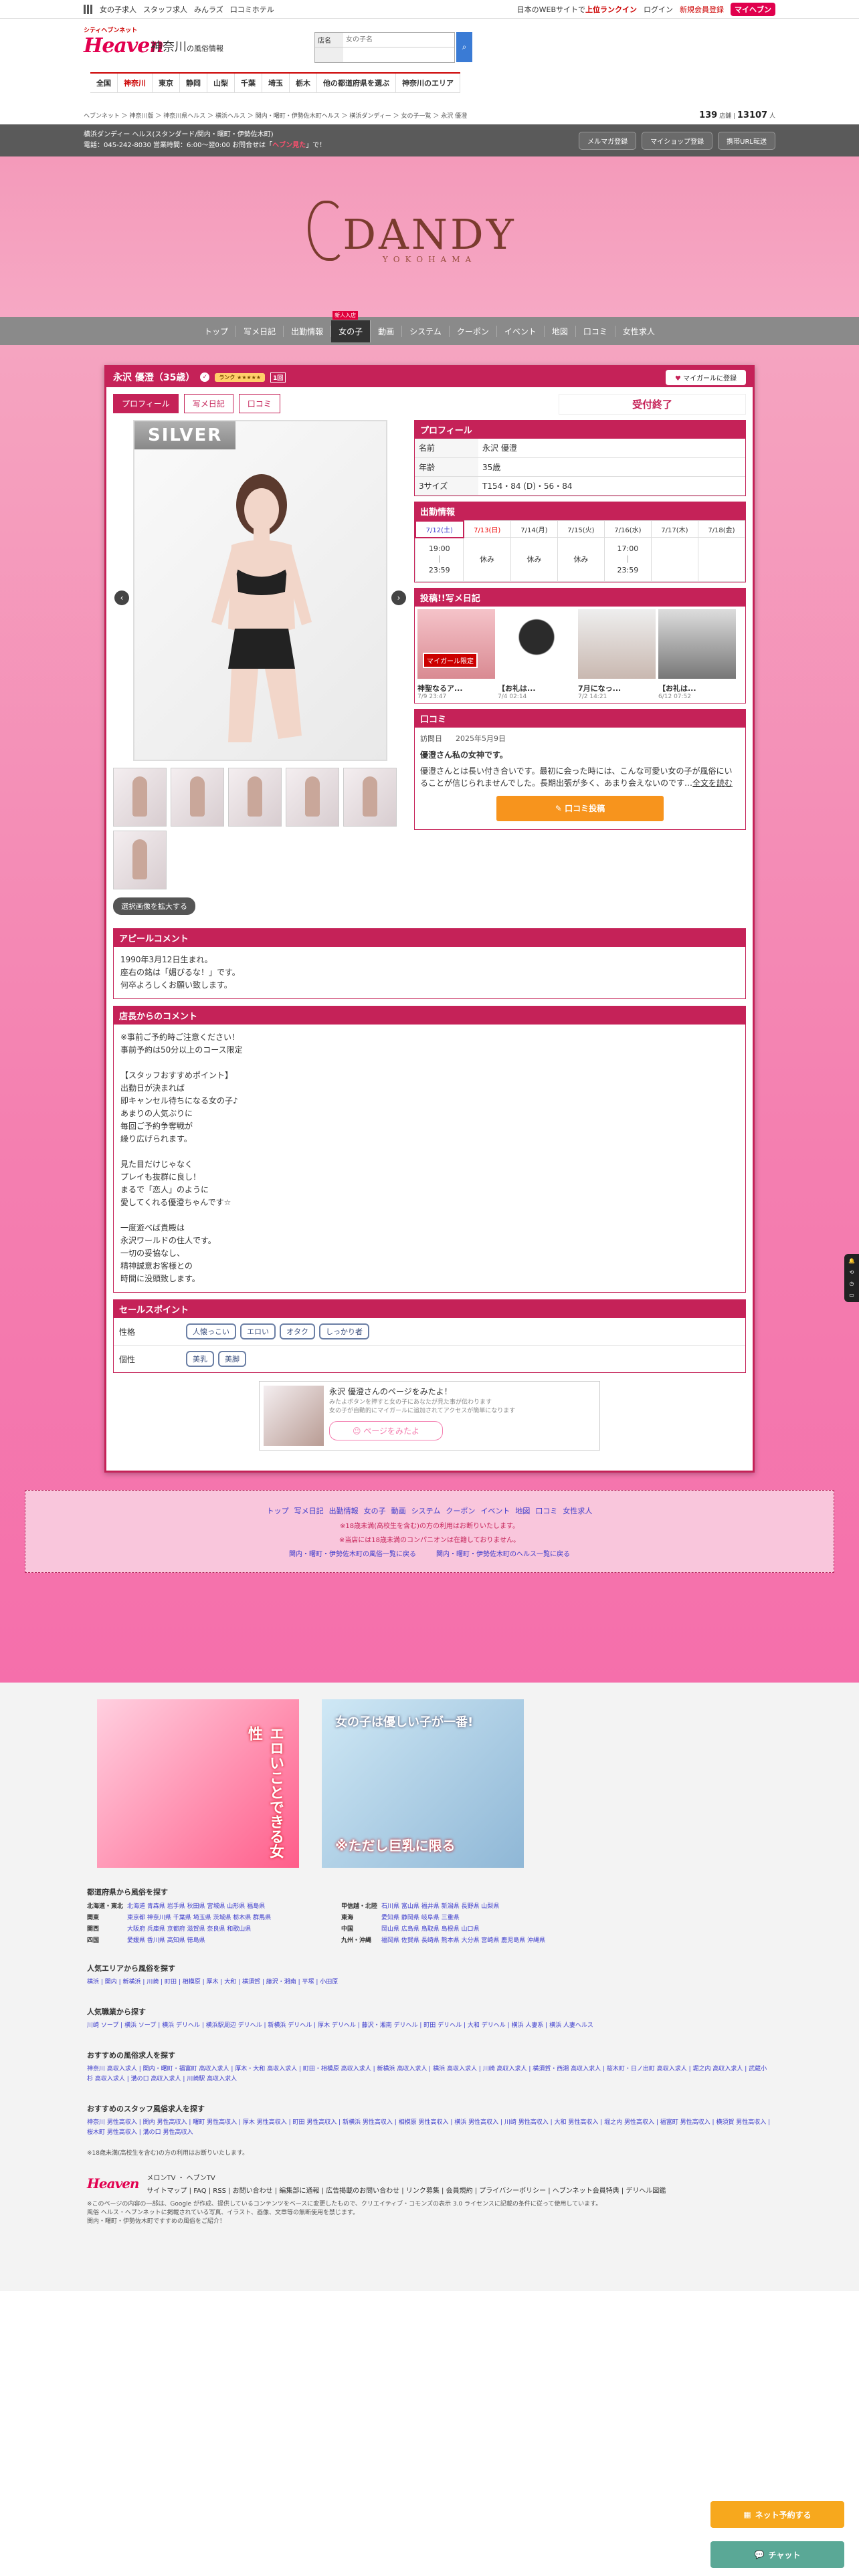 This screenshot has width=859, height=2576. I want to click on shop-nav-item: システム, so click(426, 331).